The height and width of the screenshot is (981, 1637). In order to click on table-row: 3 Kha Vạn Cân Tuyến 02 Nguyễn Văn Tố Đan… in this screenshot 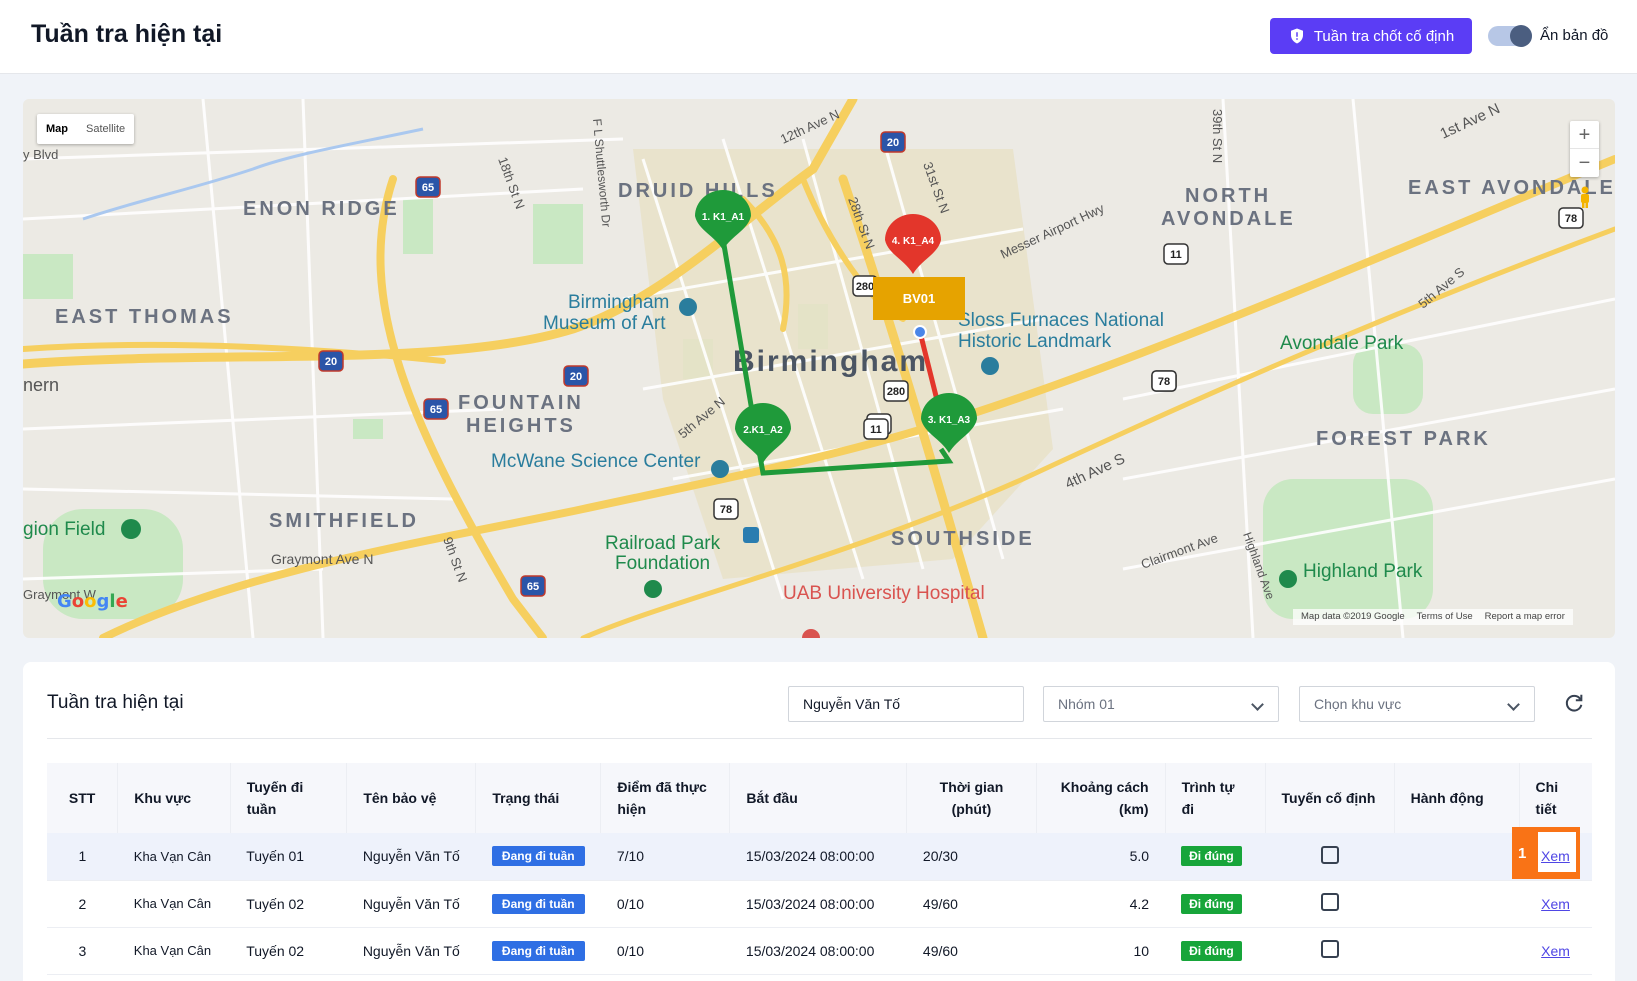, I will do `click(819, 951)`.